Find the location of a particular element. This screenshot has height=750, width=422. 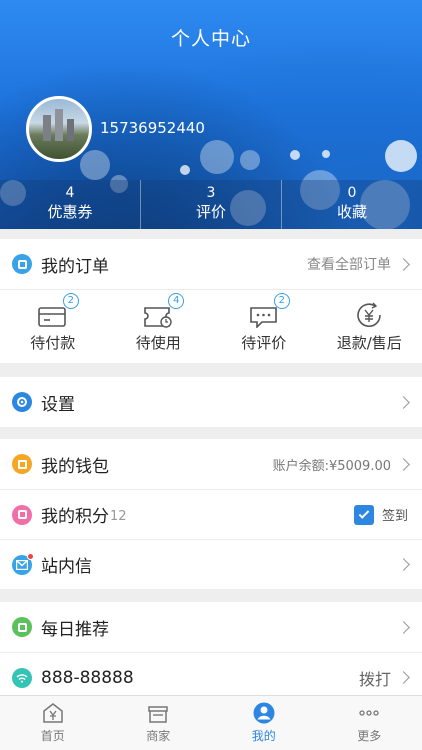

wallet-balance: 账户余额:¥5009.00 is located at coordinates (331, 466).